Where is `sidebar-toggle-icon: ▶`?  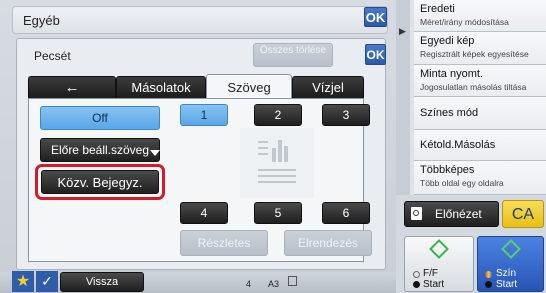 sidebar-toggle-icon: ▶ is located at coordinates (403, 100).